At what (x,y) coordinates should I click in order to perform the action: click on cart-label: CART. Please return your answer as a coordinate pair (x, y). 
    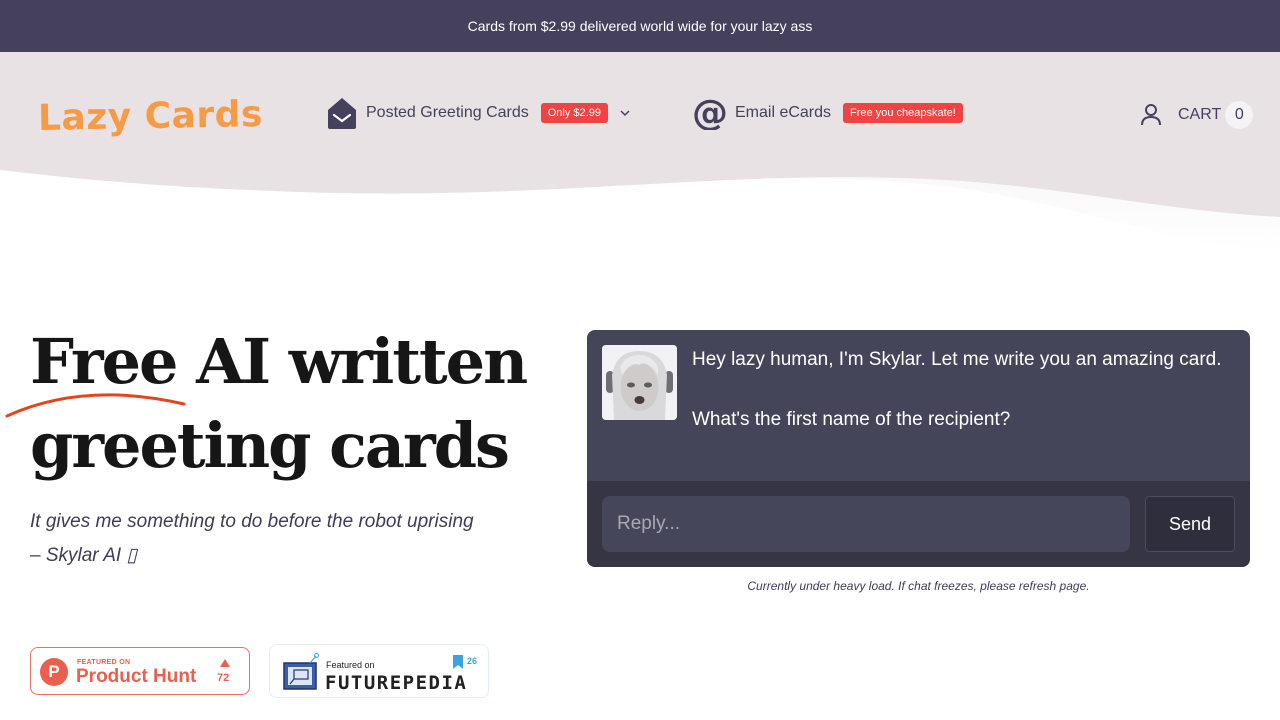
    Looking at the image, I should click on (1200, 114).